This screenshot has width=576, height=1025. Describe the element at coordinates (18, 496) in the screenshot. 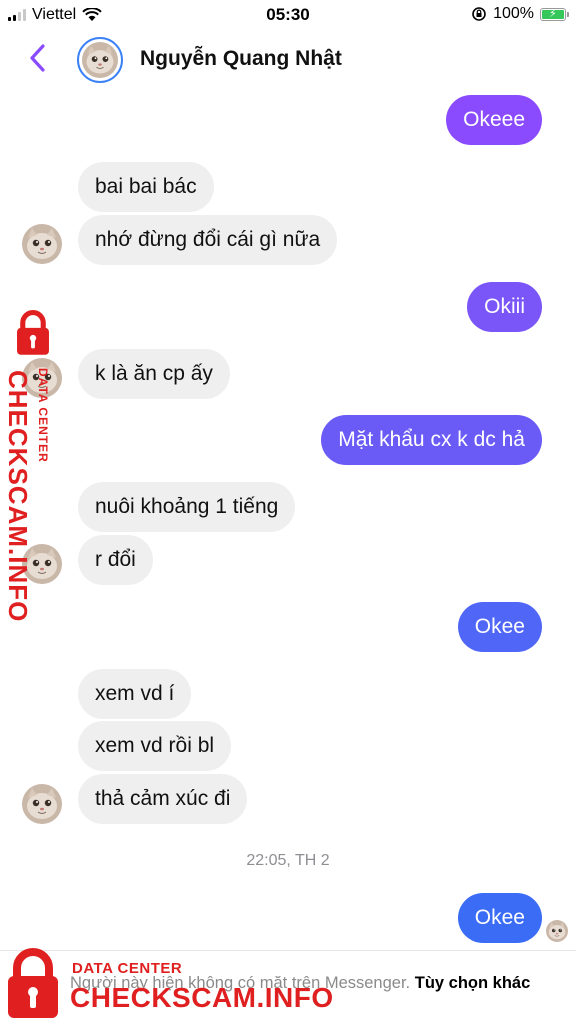

I see `watermark-site-vertical: CHECKSCAM.INFO` at that location.